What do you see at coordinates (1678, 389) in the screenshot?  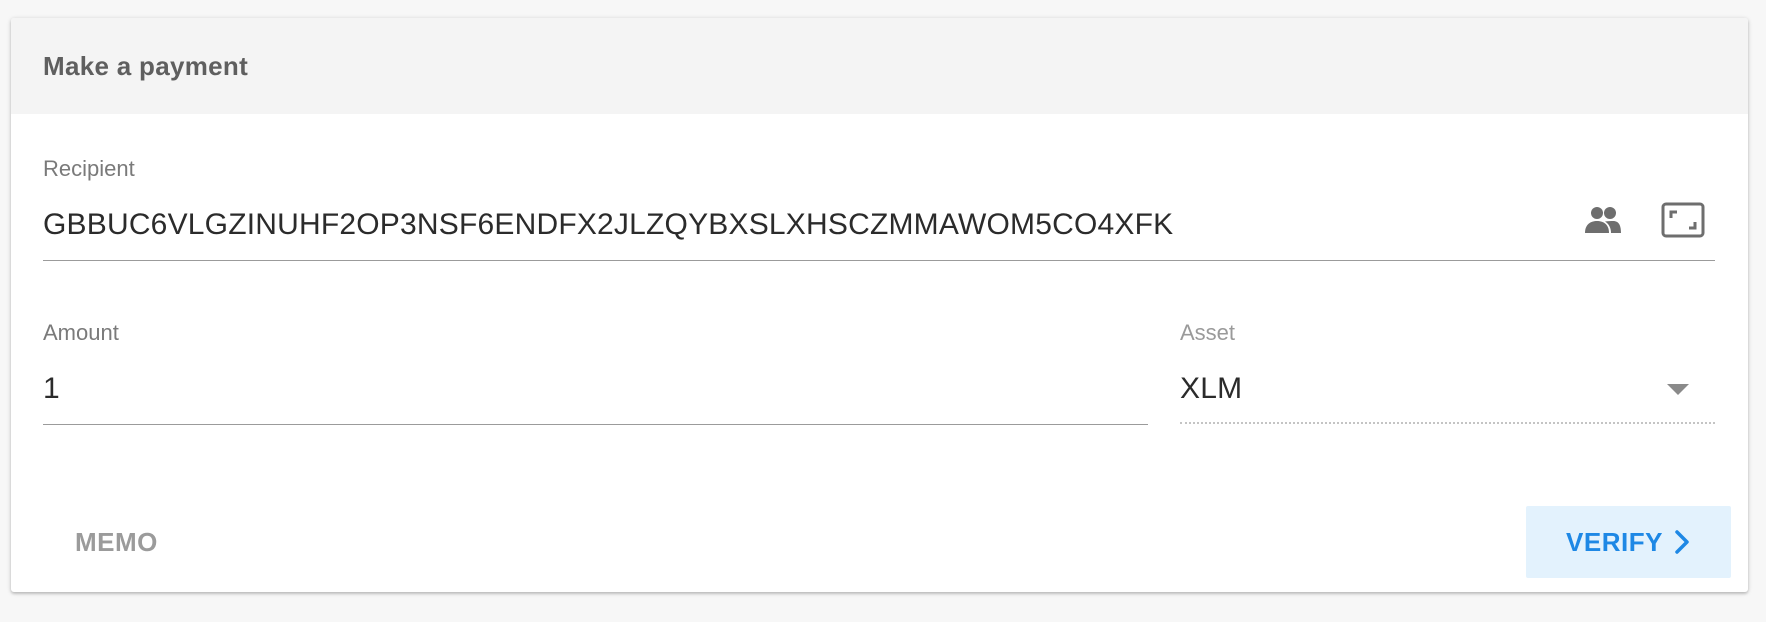 I see `dropdown-arrow-icon` at bounding box center [1678, 389].